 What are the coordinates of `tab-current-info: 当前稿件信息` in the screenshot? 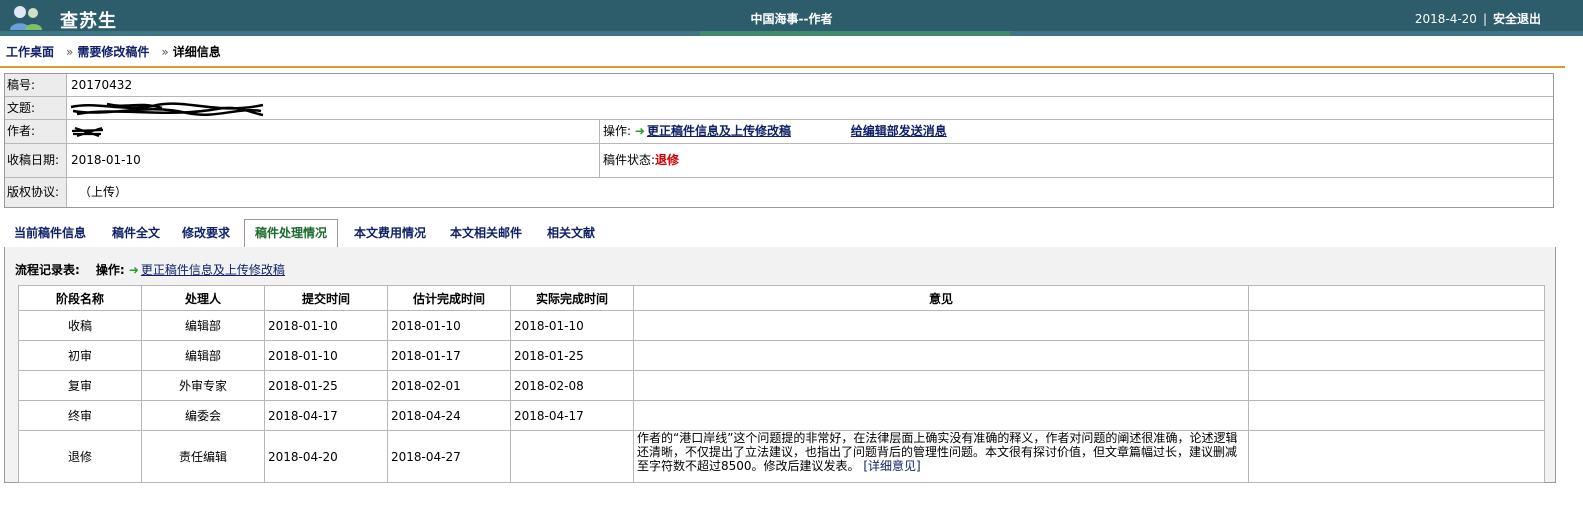 It's located at (50, 232).